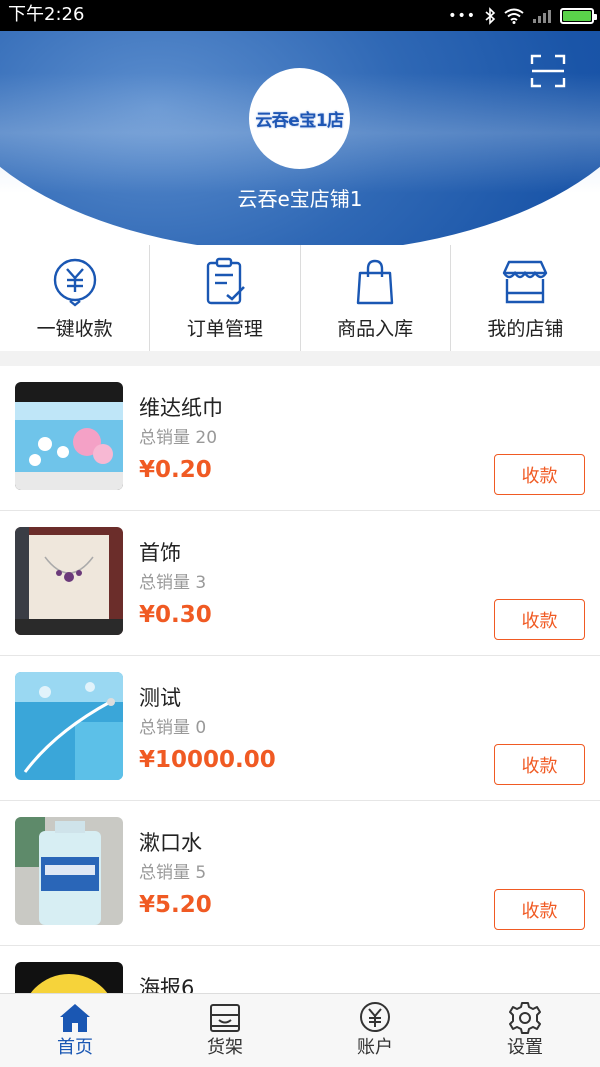  What do you see at coordinates (225, 1018) in the screenshot?
I see `shelf-icon` at bounding box center [225, 1018].